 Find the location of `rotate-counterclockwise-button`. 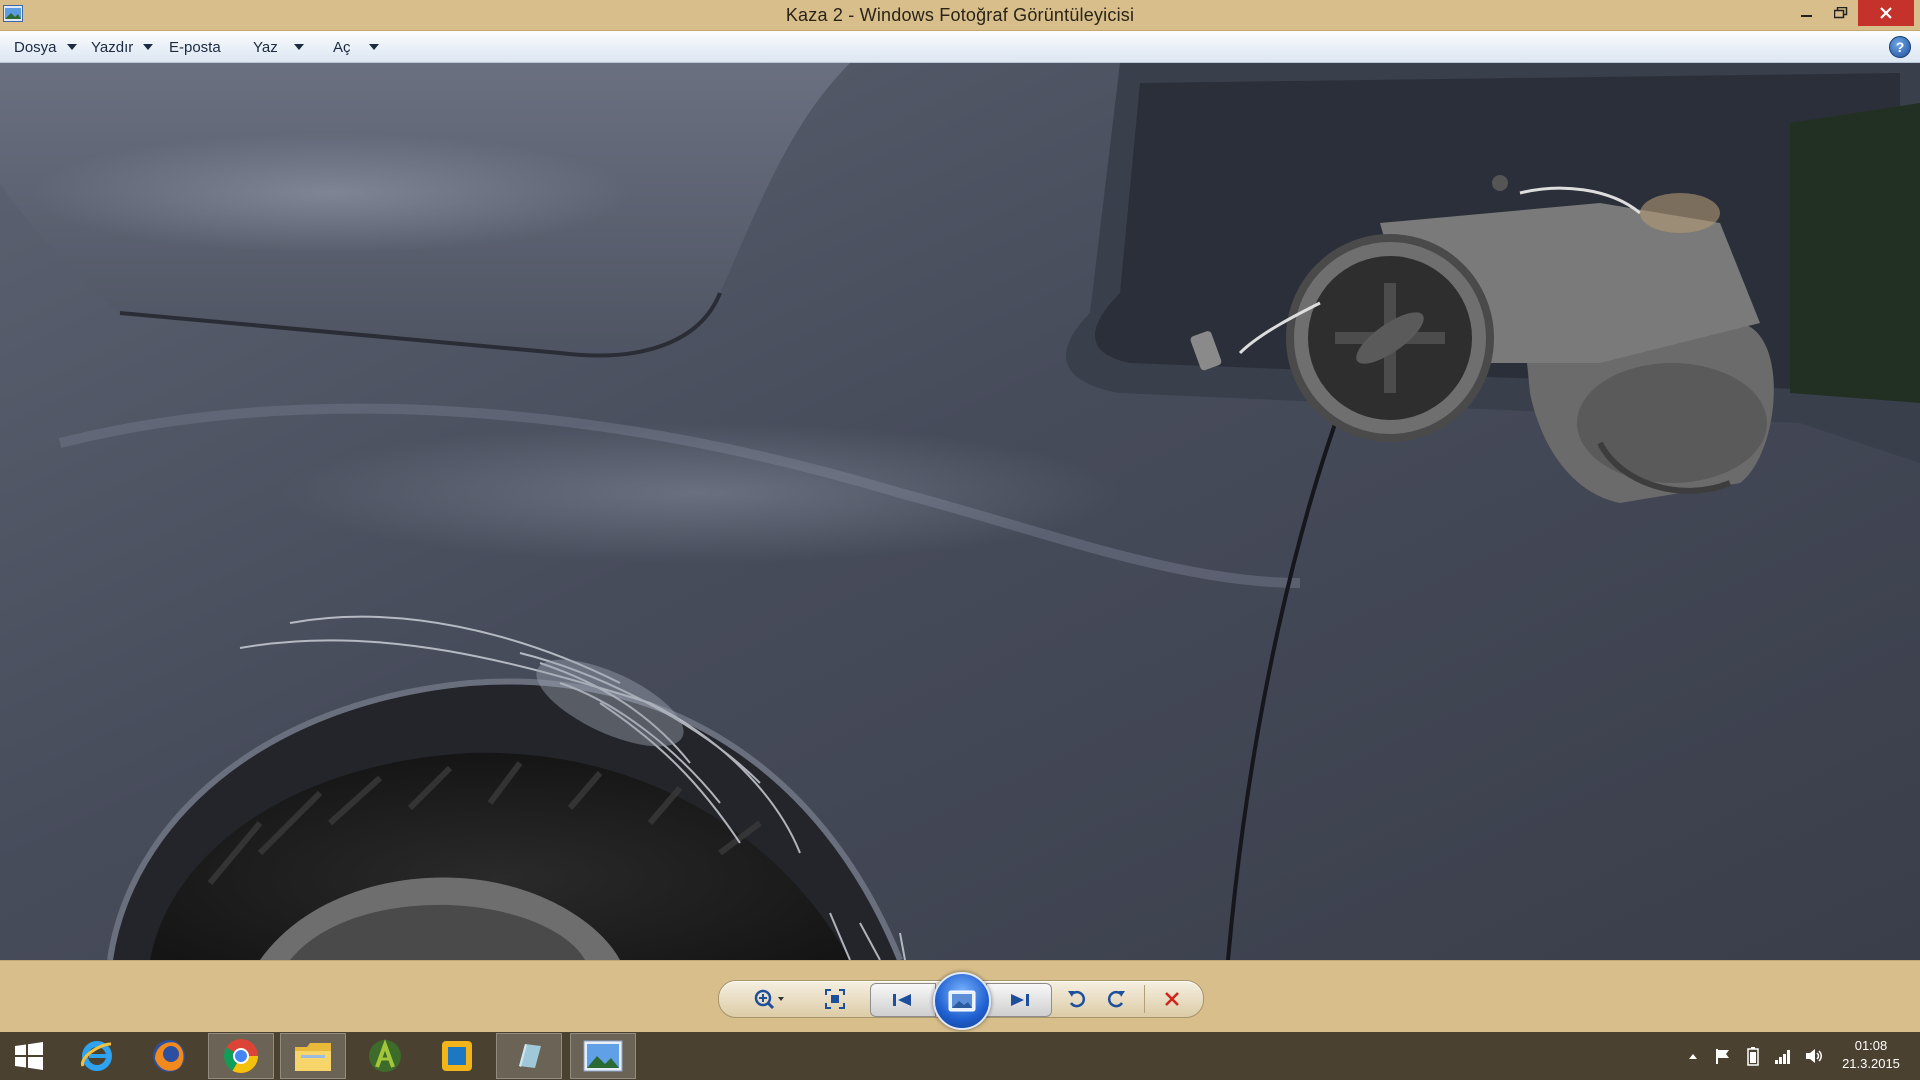

rotate-counterclockwise-button is located at coordinates (1077, 999).